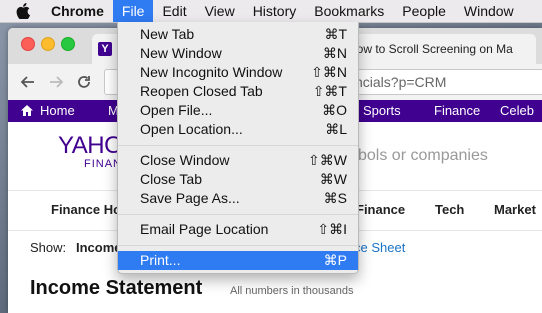 The height and width of the screenshot is (313, 542). I want to click on menubar-edit: Edit, so click(174, 11).